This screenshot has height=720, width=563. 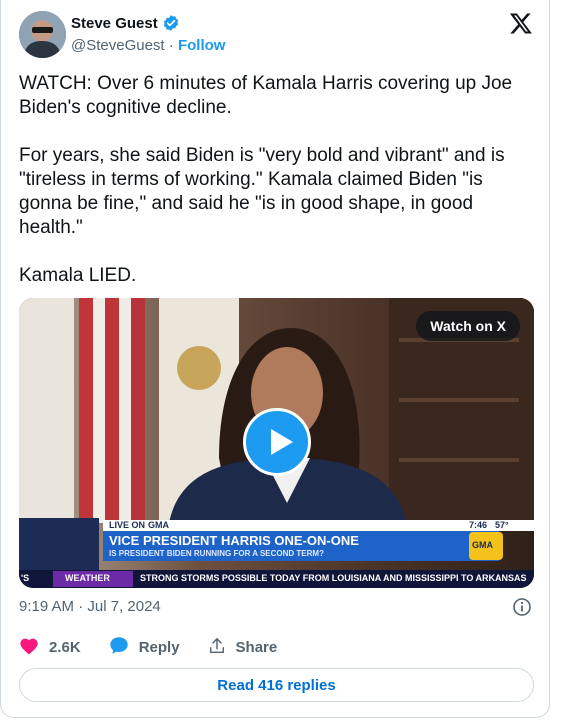 What do you see at coordinates (478, 525) in the screenshot?
I see `chyron-clock: 7:46` at bounding box center [478, 525].